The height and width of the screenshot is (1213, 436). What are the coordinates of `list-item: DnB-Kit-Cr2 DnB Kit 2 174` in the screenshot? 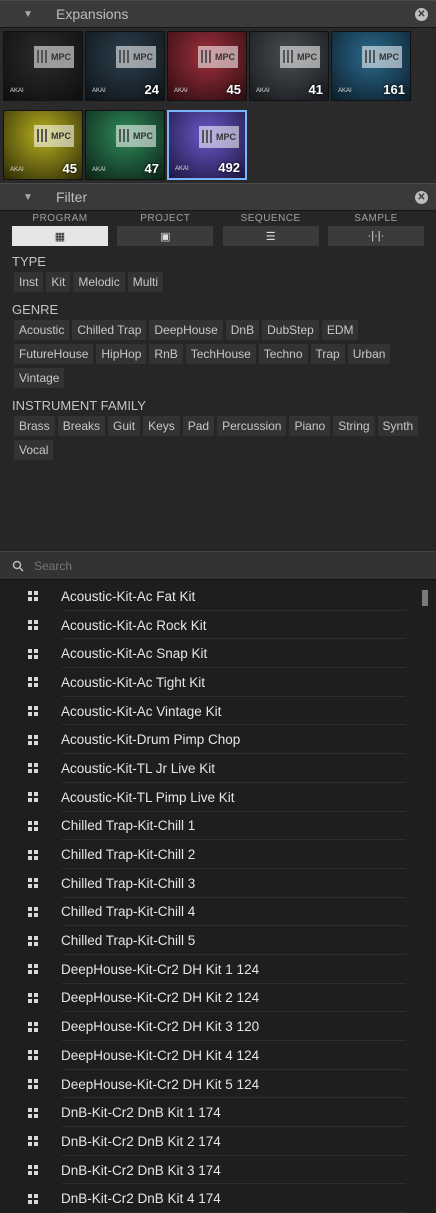 It's located at (218, 1141).